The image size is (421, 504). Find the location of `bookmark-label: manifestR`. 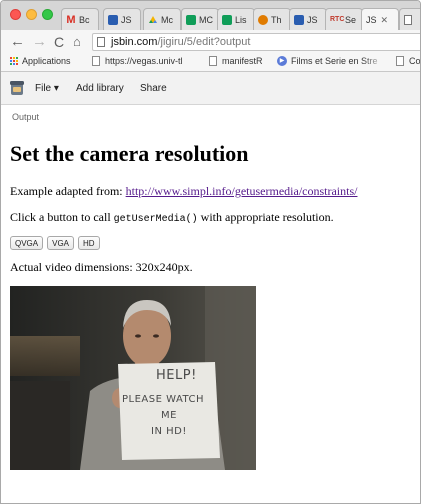

bookmark-label: manifestR is located at coordinates (242, 61).